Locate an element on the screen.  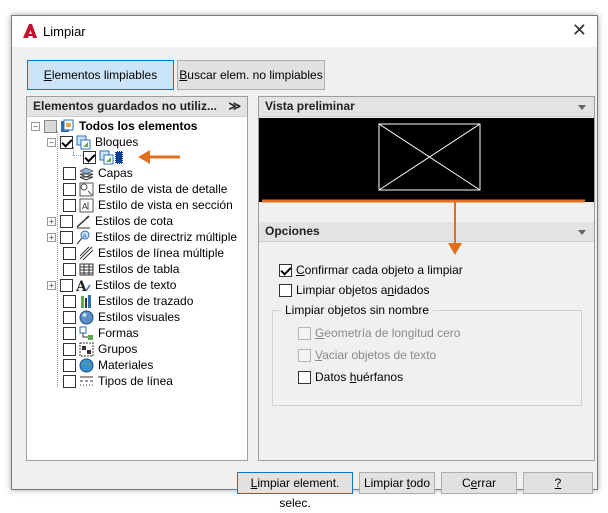
tree-node-dim-styles: + Estilos de cota is located at coordinates (110, 221).